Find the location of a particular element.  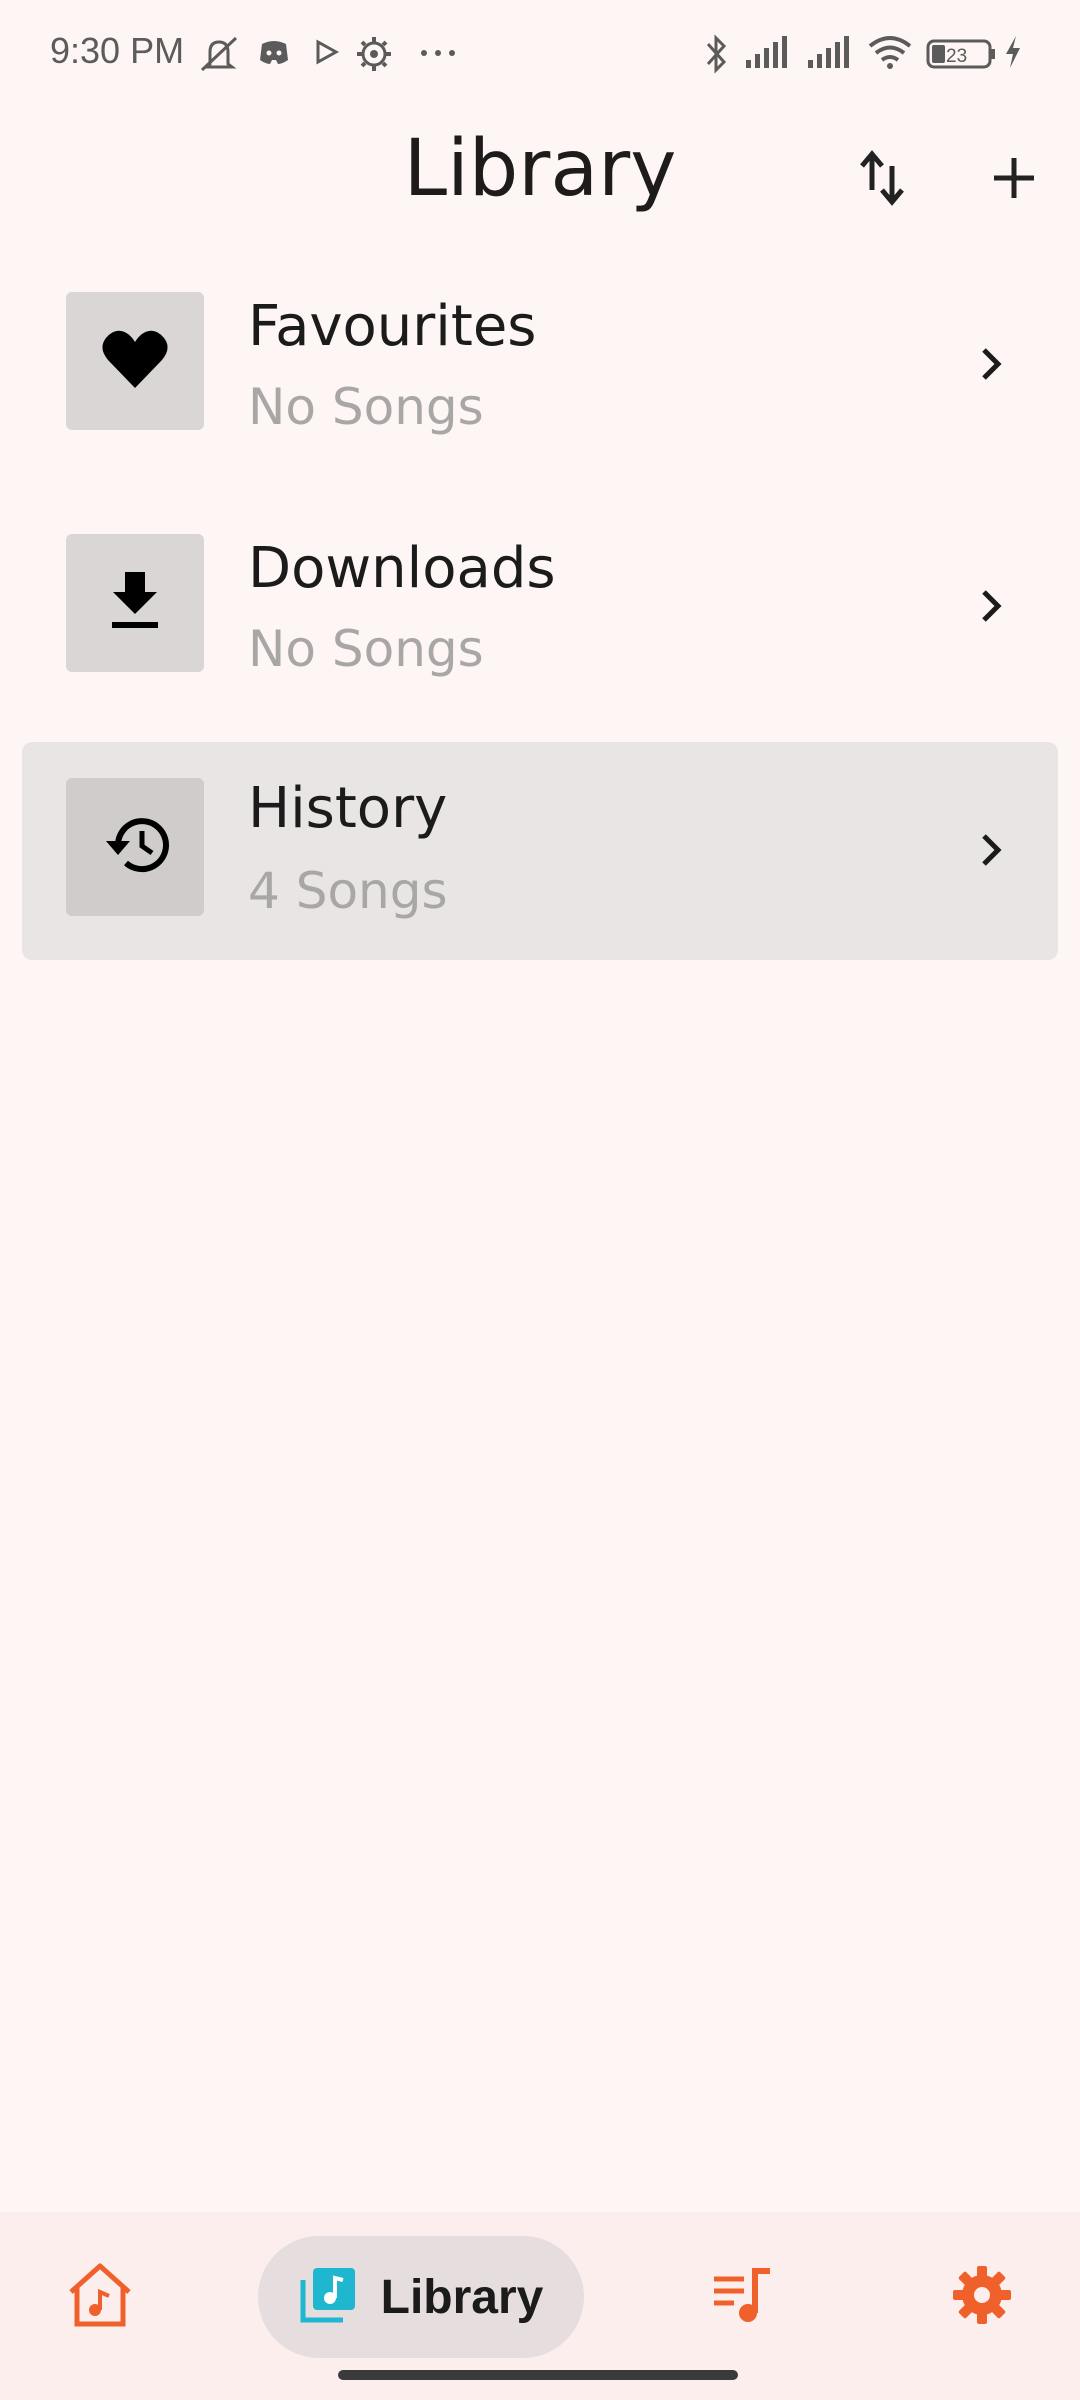

battery-level: 23 is located at coordinates (956, 56).